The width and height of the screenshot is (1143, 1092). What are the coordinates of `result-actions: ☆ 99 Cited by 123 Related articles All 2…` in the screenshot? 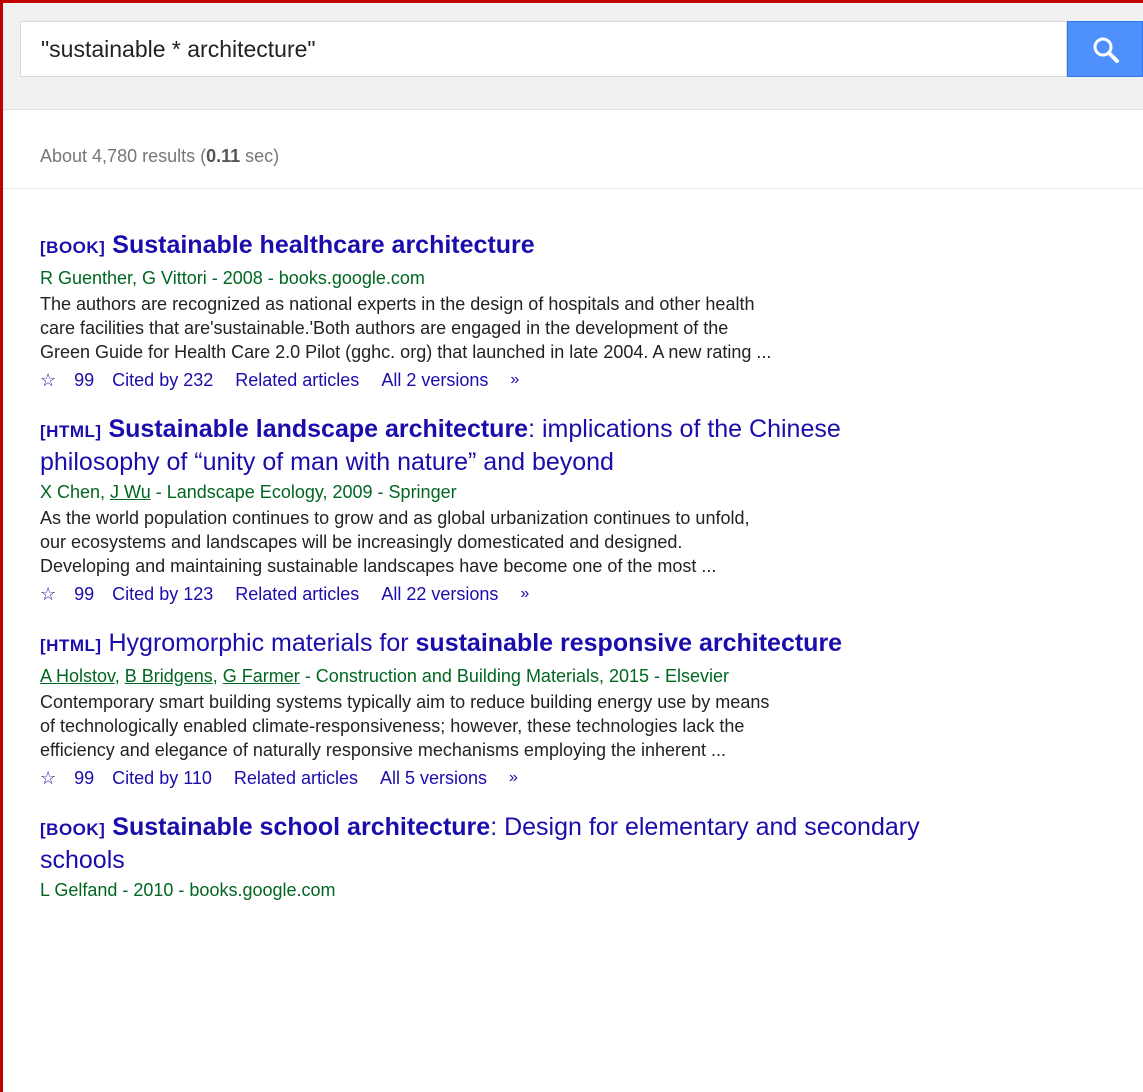 It's located at (590, 594).